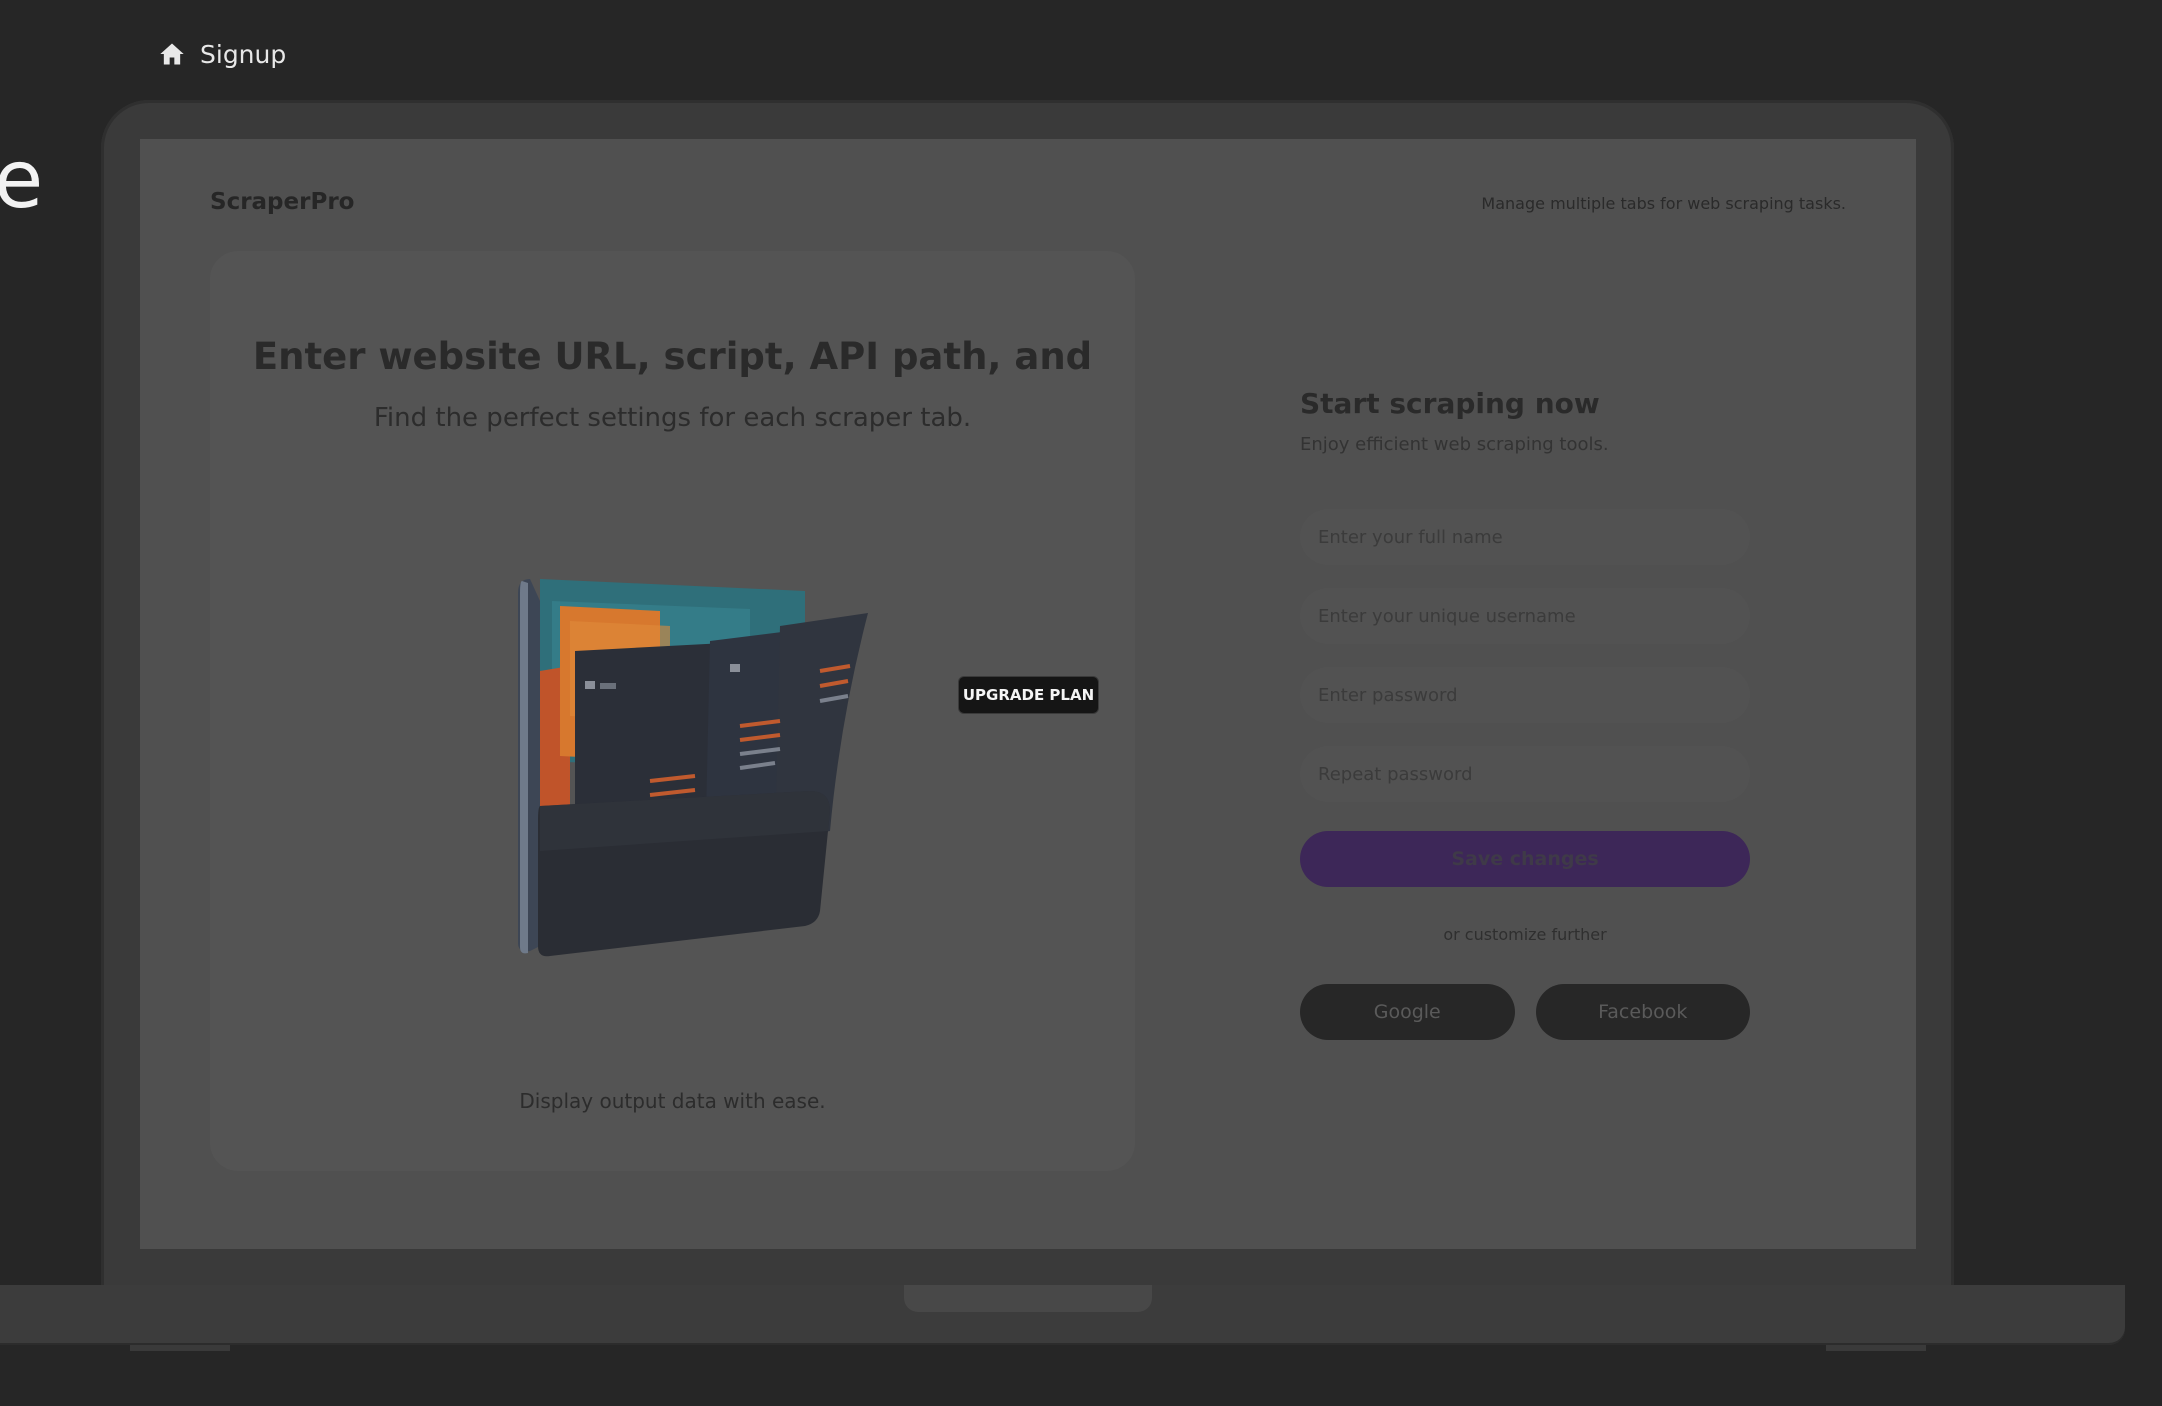  What do you see at coordinates (172, 54) in the screenshot?
I see `home-icon` at bounding box center [172, 54].